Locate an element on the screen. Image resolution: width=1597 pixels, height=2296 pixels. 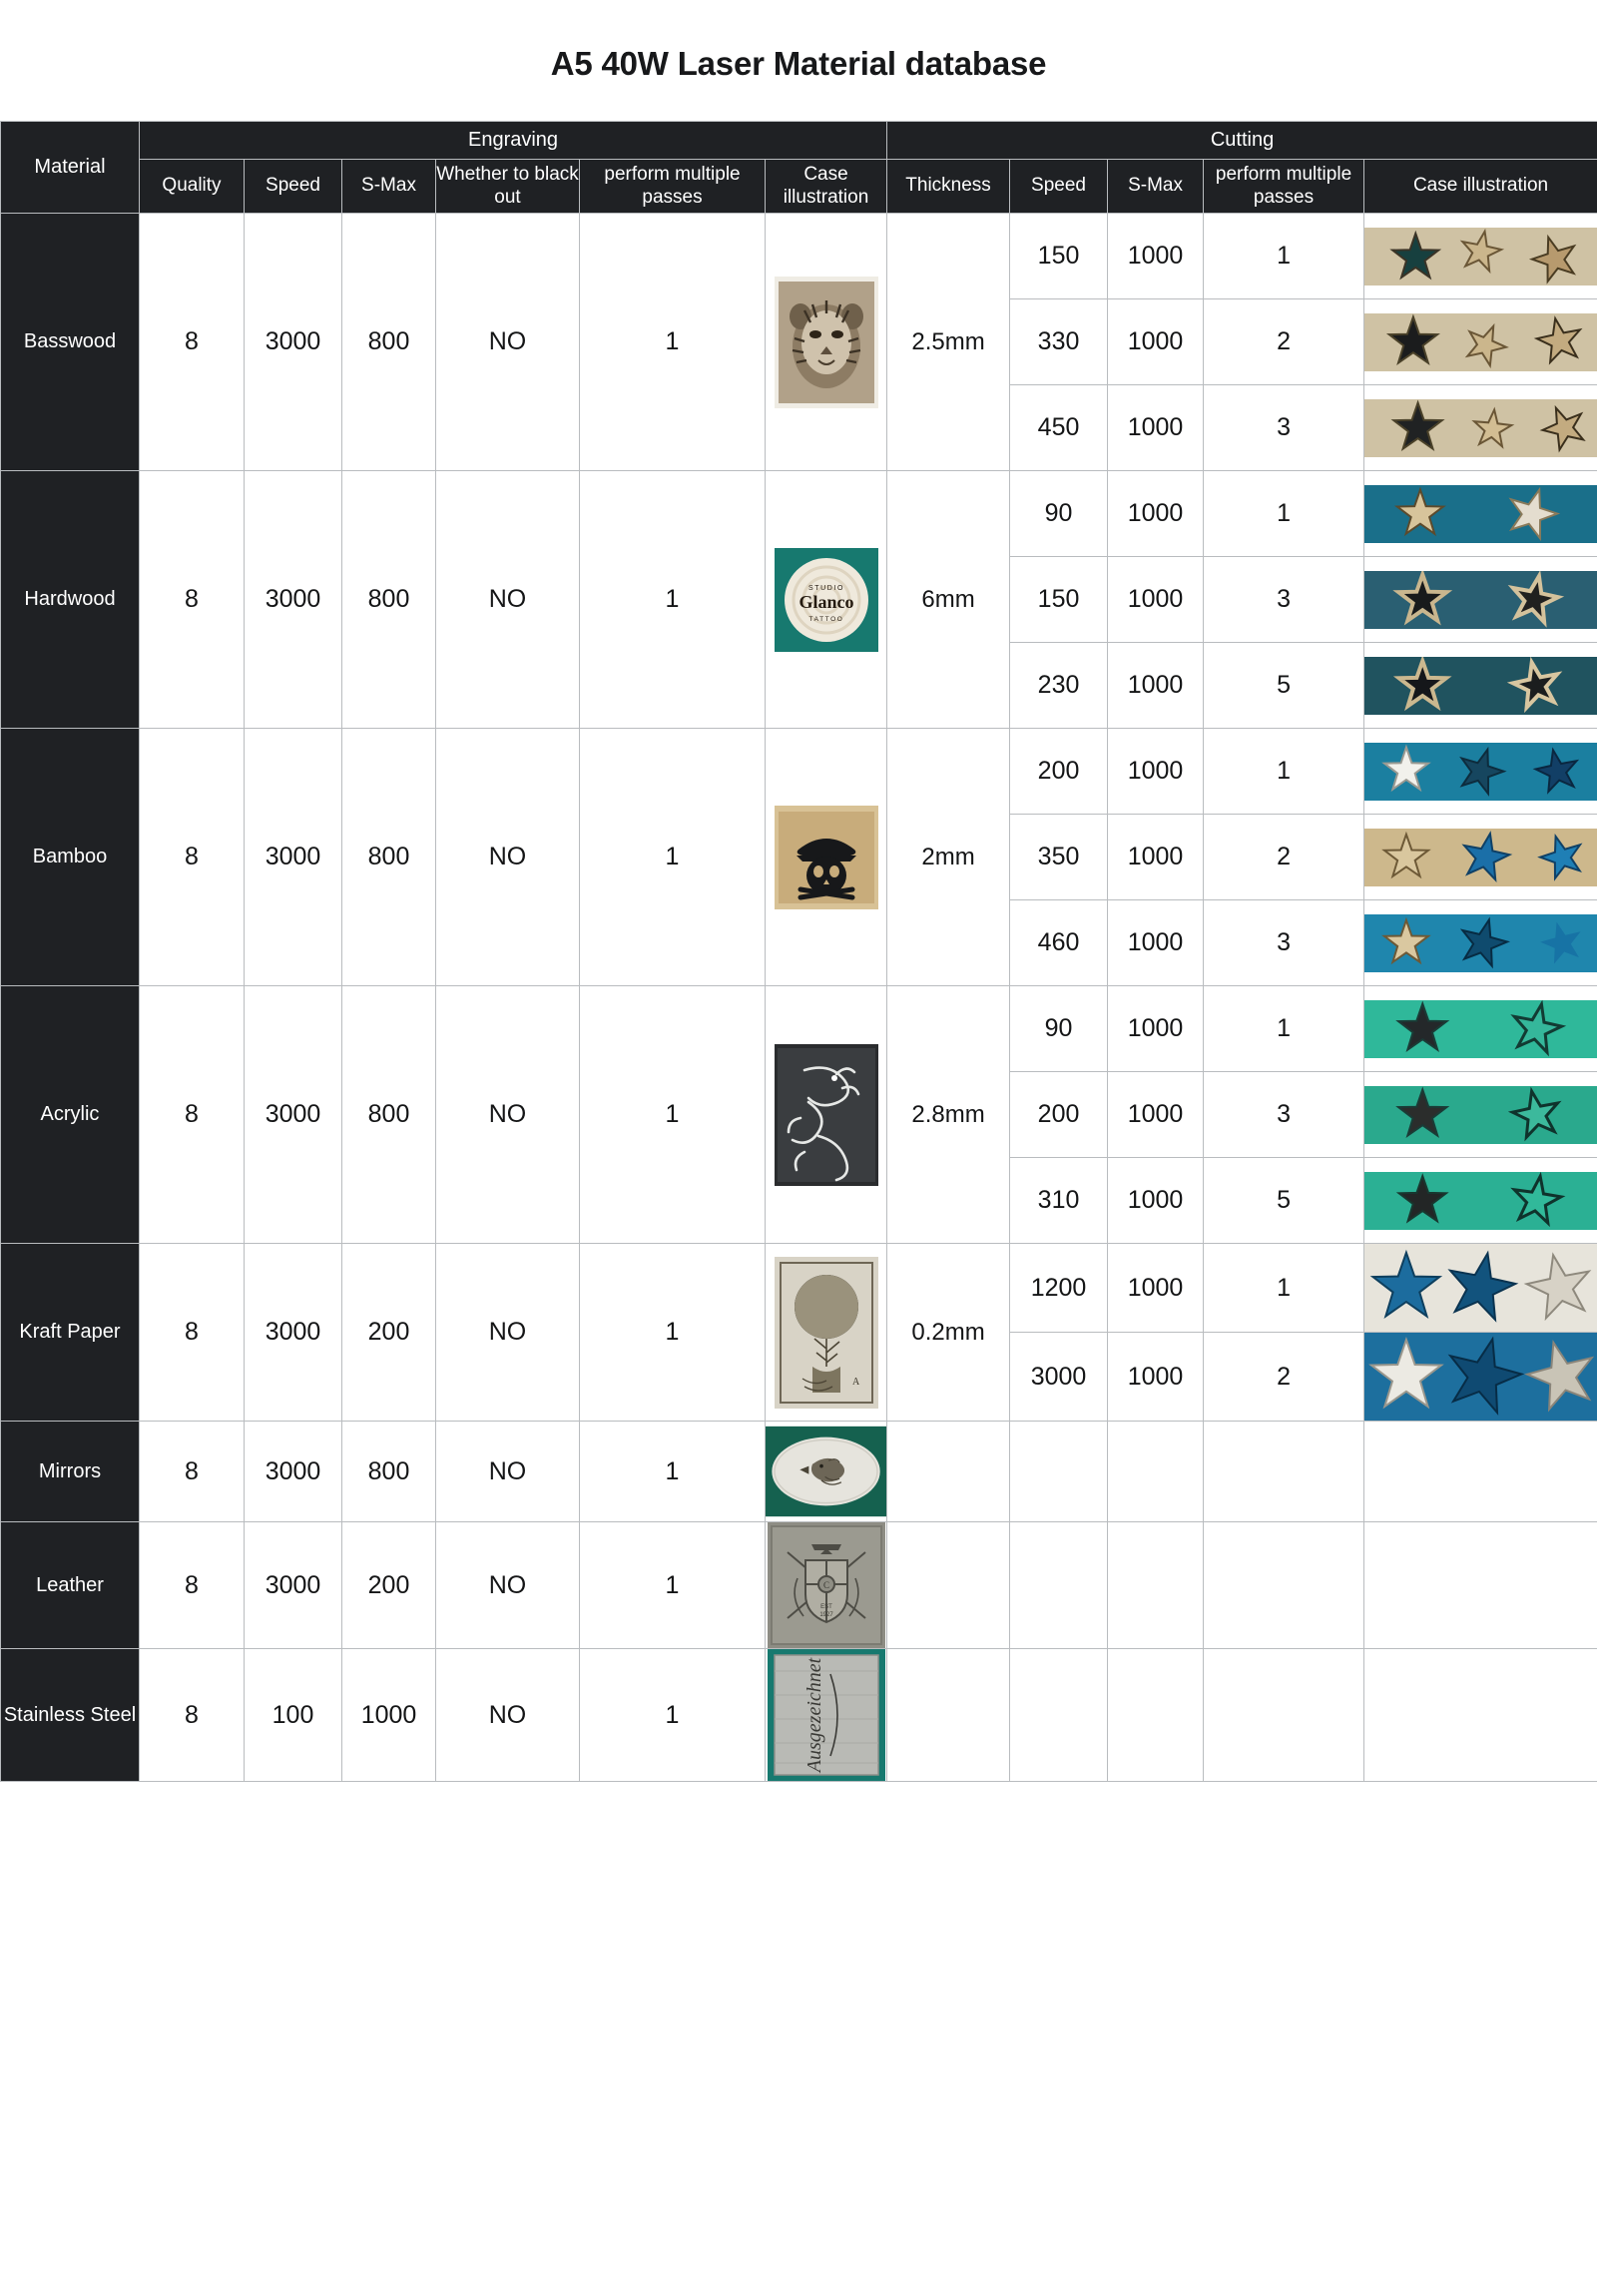
material-name-cell: Leather is located at coordinates (70, 1585).